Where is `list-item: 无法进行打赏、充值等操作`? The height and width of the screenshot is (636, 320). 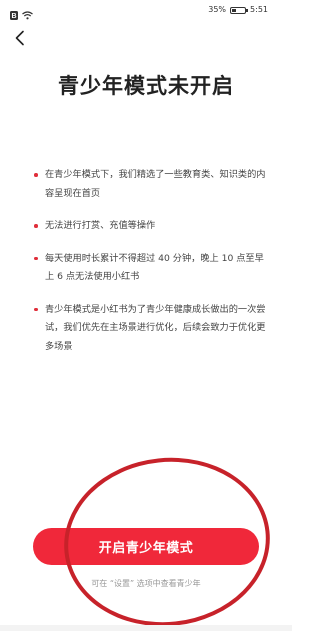
list-item: 无法进行打赏、充值等操作 is located at coordinates (150, 226).